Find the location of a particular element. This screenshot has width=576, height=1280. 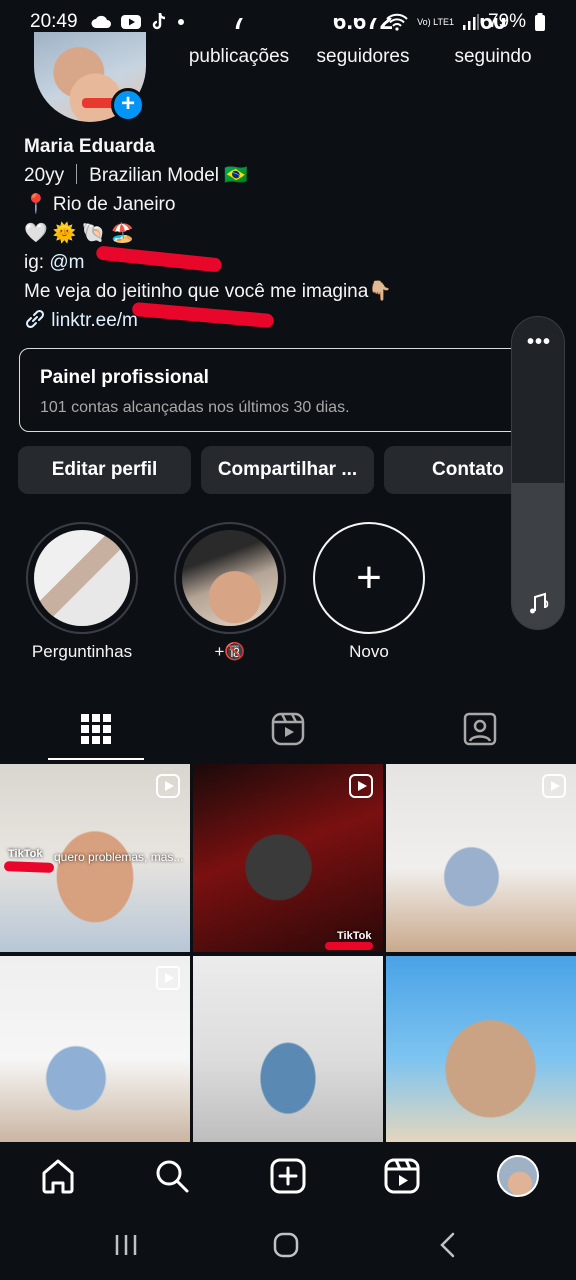

recent-apps-icon is located at coordinates (126, 1245).